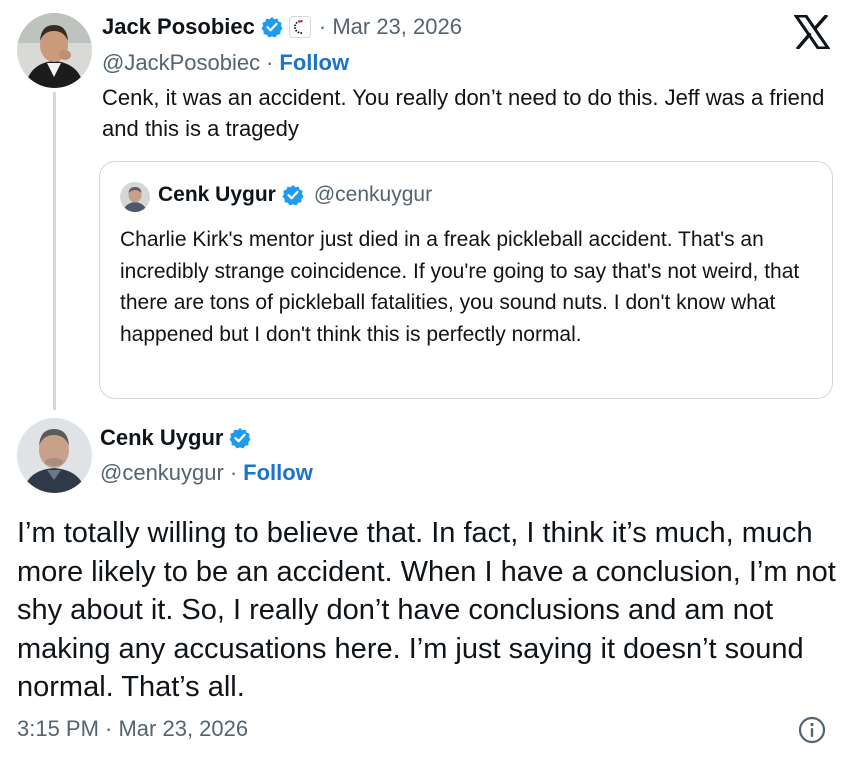 The height and width of the screenshot is (760, 850). What do you see at coordinates (373, 194) in the screenshot?
I see `quoted-author-handle: @cenkuygur` at bounding box center [373, 194].